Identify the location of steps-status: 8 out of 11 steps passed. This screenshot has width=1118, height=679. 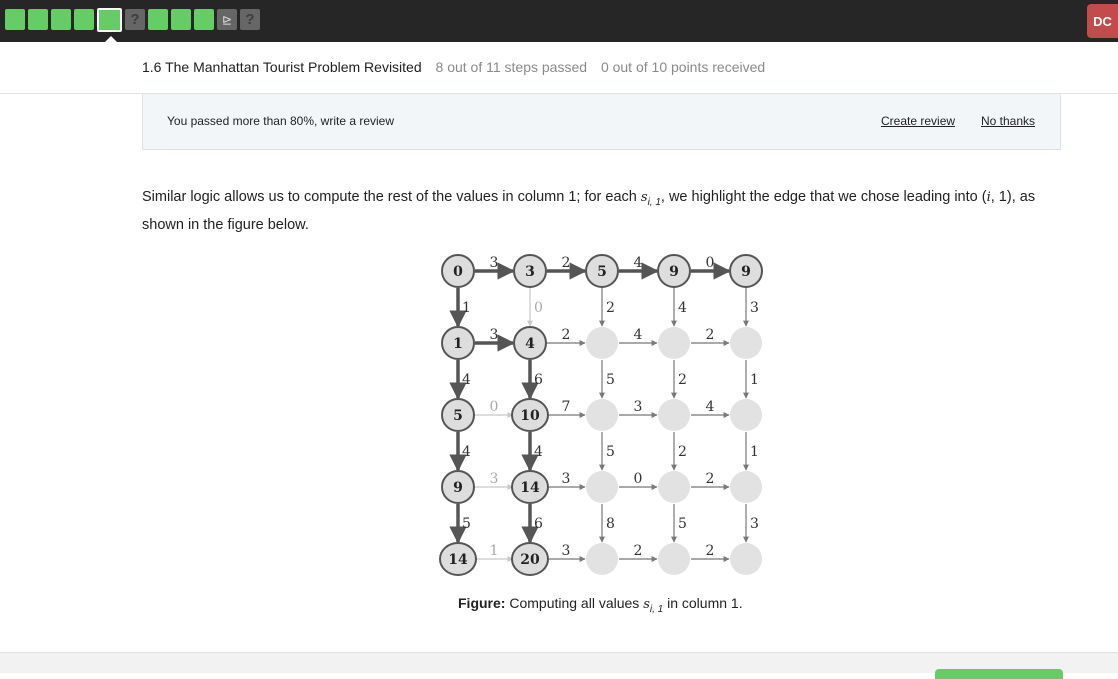
(511, 67).